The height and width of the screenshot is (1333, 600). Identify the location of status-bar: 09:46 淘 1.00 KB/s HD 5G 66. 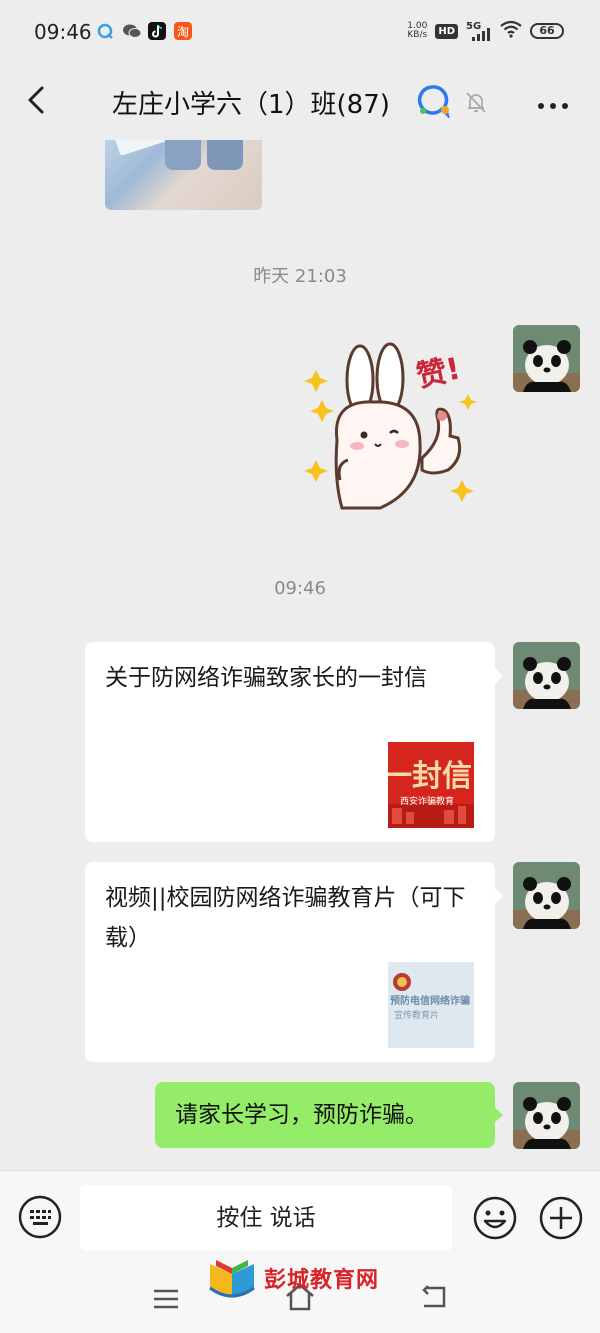
(300, 31).